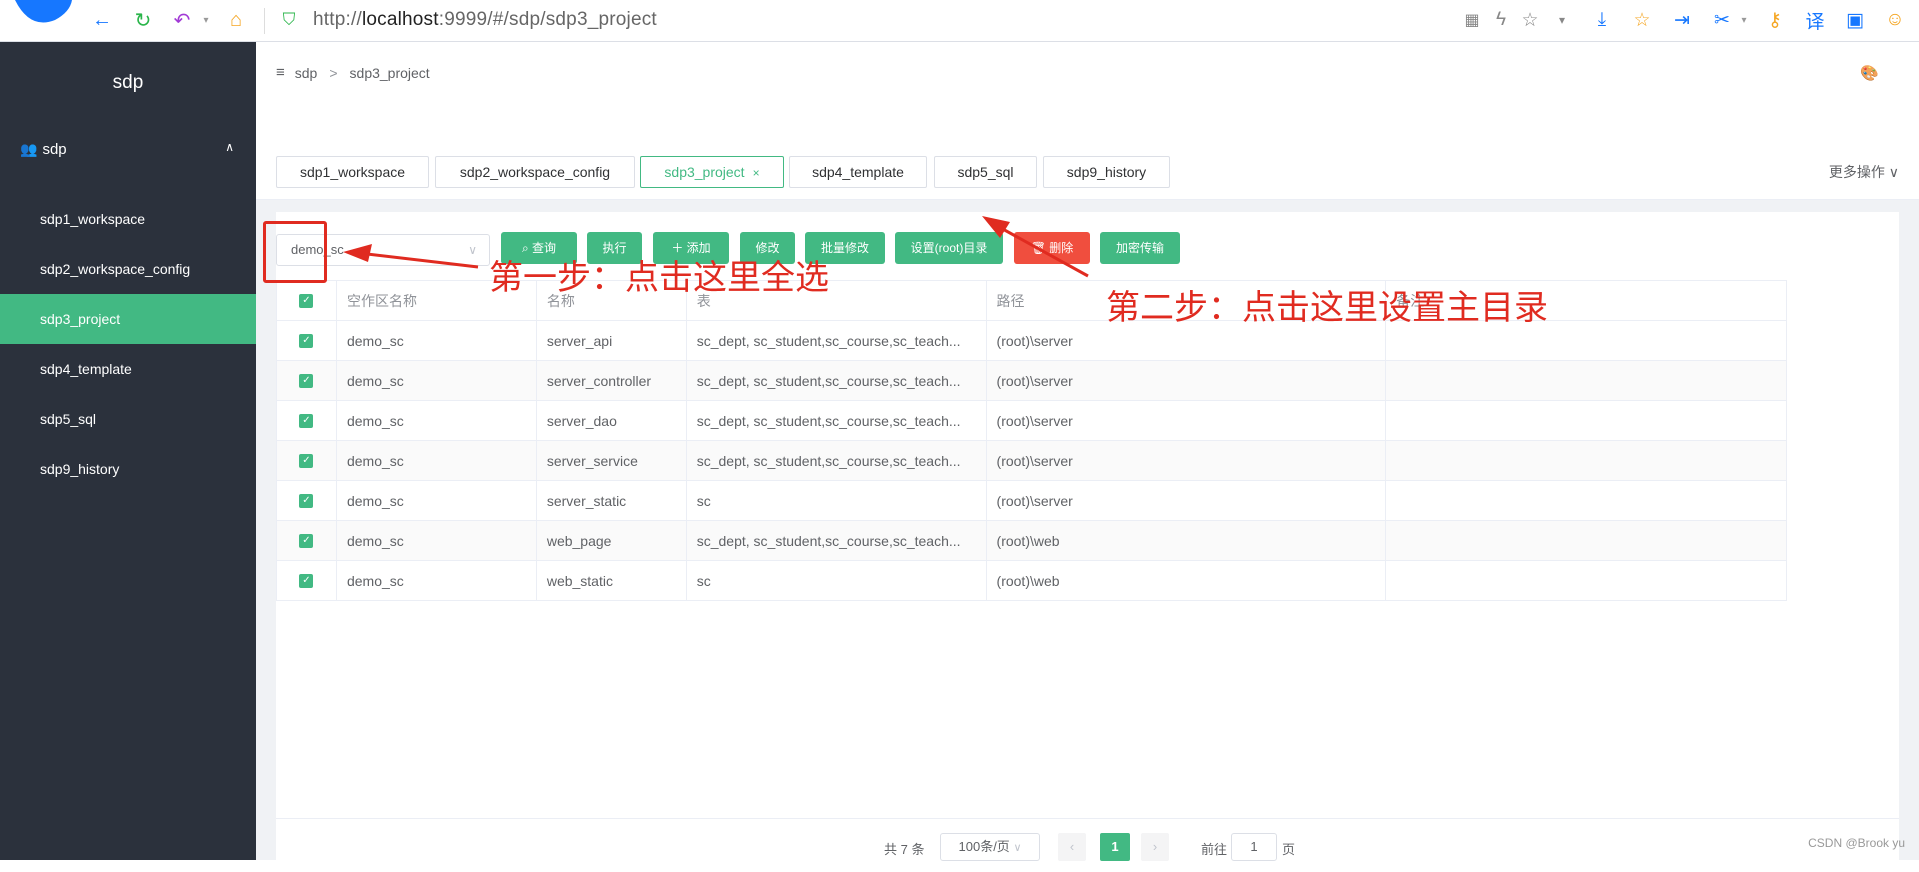  What do you see at coordinates (1327, 304) in the screenshot?
I see `annotation-step2: 第二步：点击这里设置主目录` at bounding box center [1327, 304].